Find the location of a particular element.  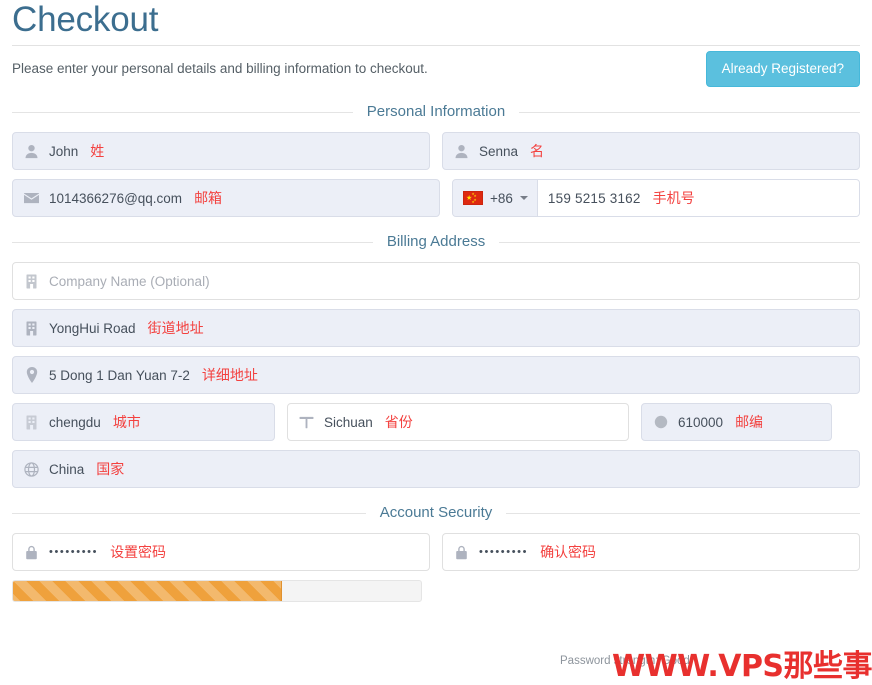

phone-value: 159 5215 3162 is located at coordinates (594, 198).